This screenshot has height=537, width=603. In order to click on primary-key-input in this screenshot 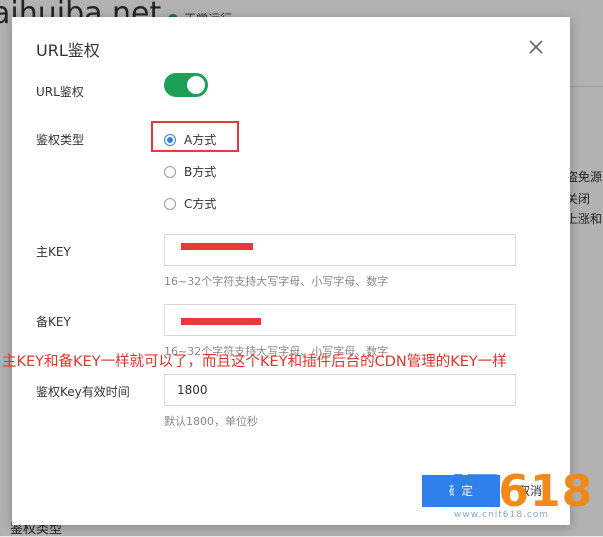, I will do `click(340, 250)`.